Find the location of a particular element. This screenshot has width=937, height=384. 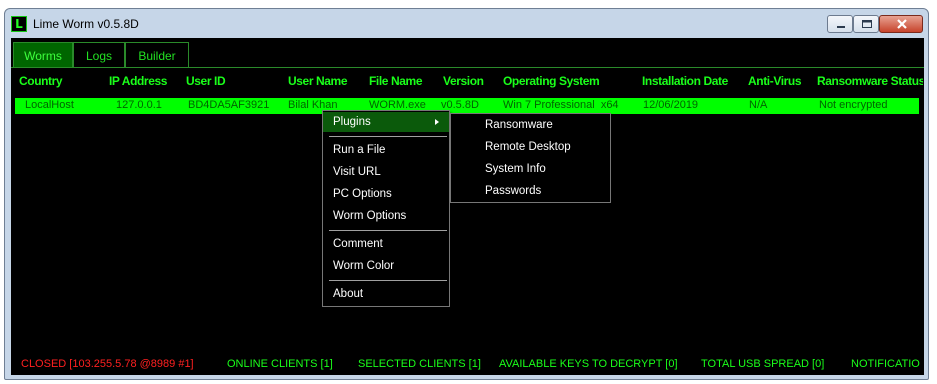

column-header-file-name: File Name is located at coordinates (395, 81).